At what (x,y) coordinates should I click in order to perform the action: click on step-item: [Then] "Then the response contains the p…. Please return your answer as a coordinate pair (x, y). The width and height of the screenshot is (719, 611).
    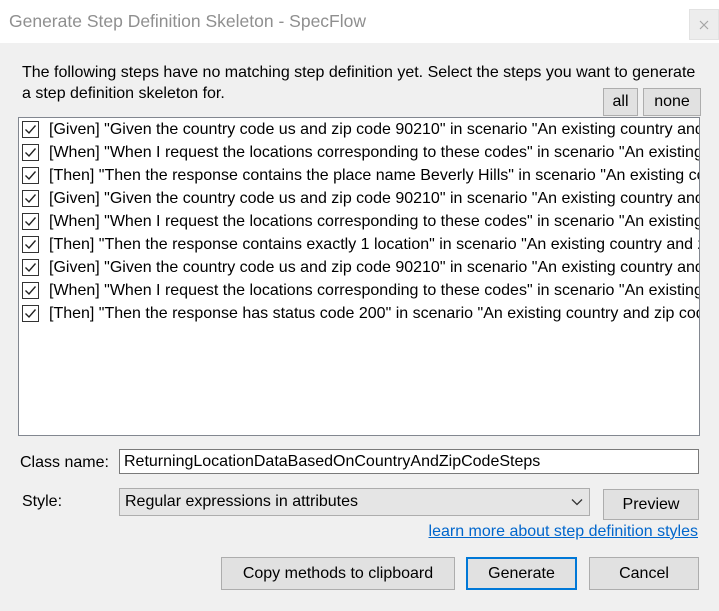
    Looking at the image, I should click on (359, 175).